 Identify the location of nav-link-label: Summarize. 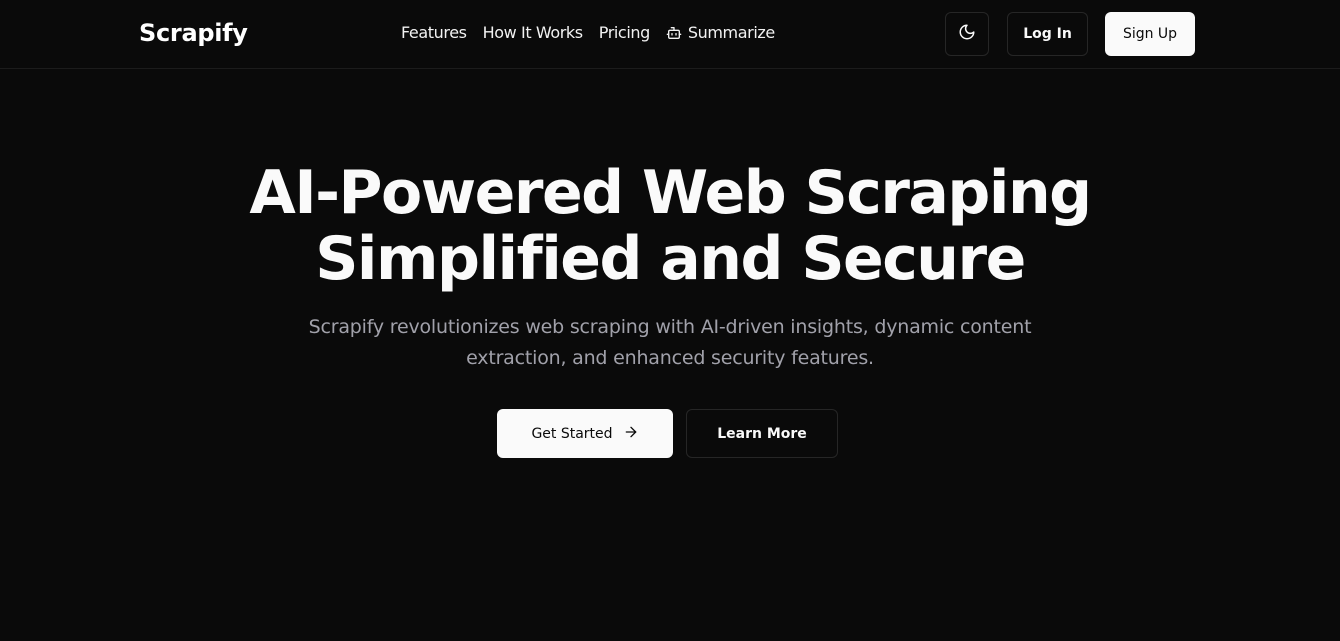
(731, 32).